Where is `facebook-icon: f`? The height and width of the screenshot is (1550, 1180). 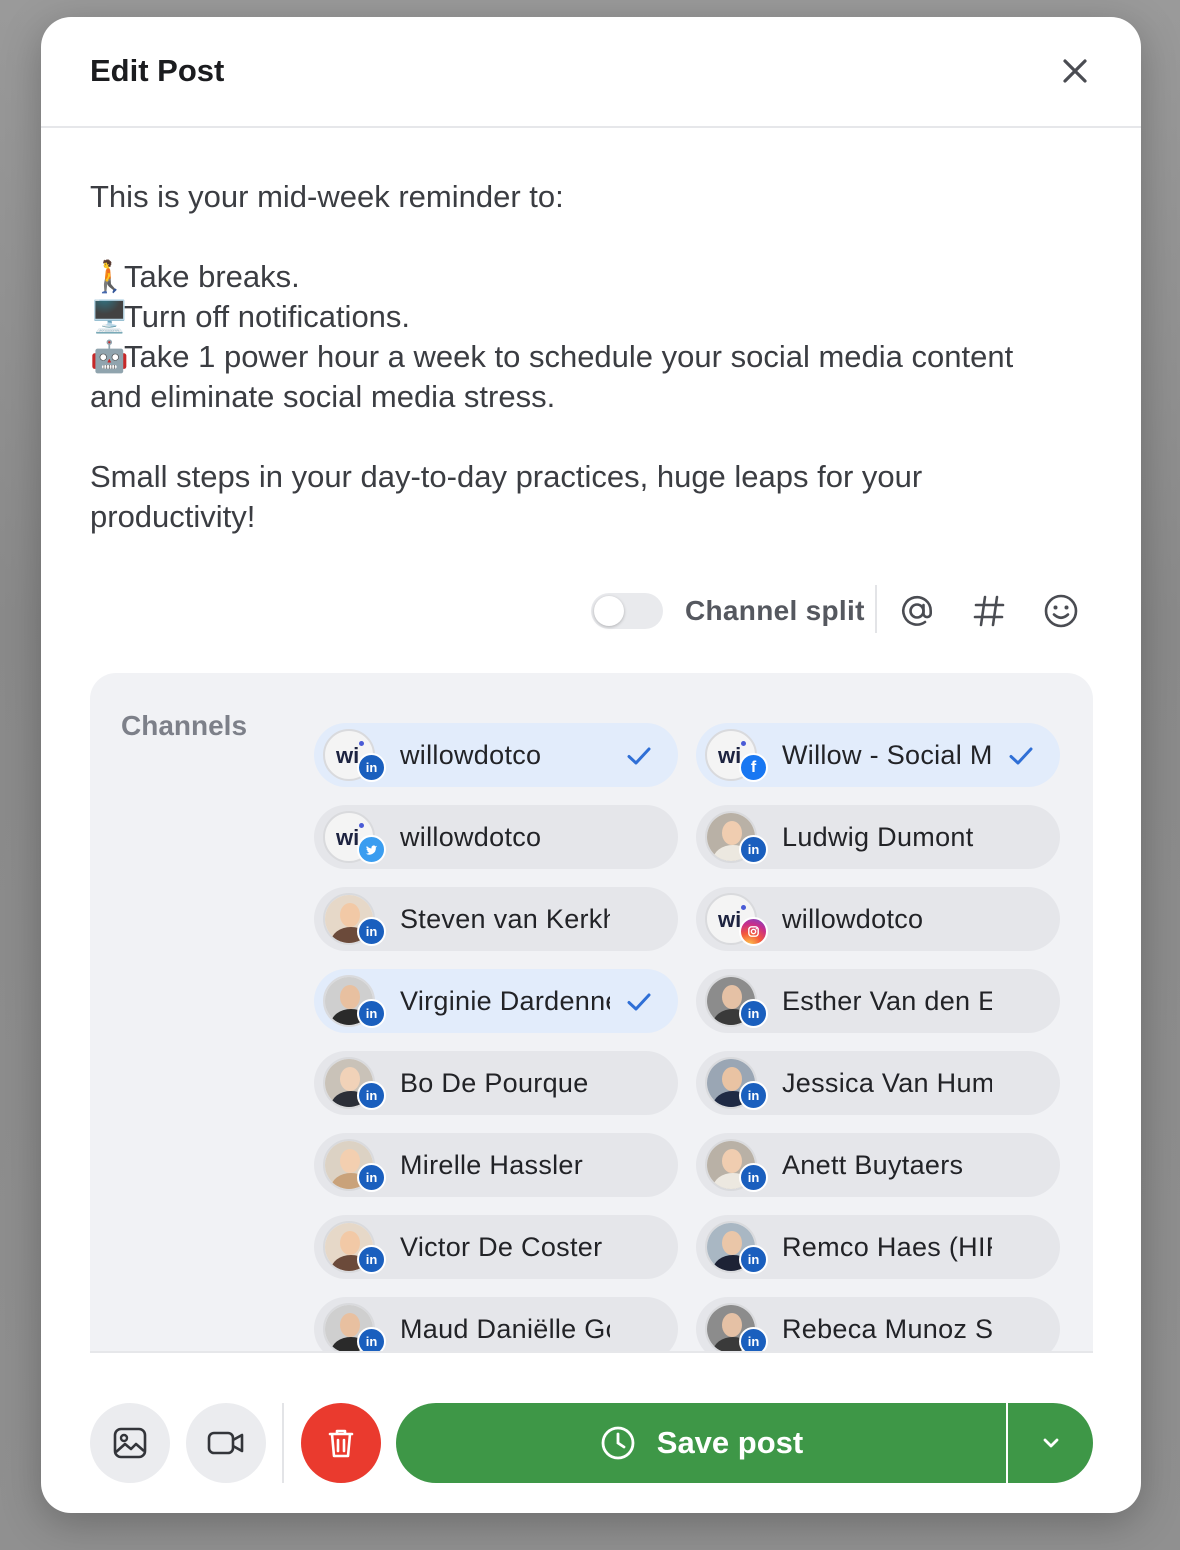 facebook-icon: f is located at coordinates (753, 767).